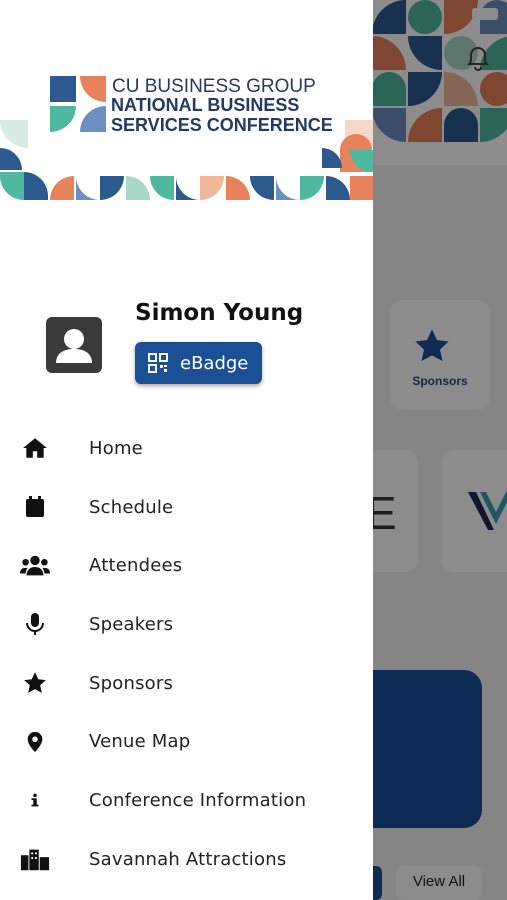  What do you see at coordinates (186, 624) in the screenshot?
I see `menu-item-speakers: Speakers` at bounding box center [186, 624].